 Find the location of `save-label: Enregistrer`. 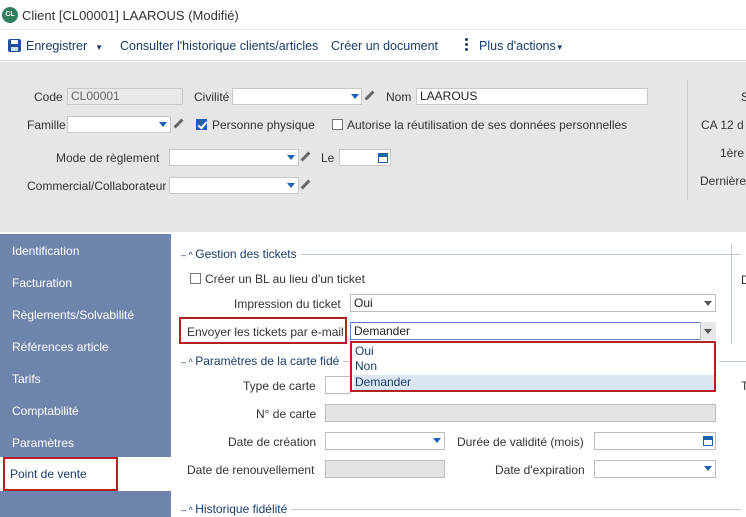

save-label: Enregistrer is located at coordinates (57, 46).